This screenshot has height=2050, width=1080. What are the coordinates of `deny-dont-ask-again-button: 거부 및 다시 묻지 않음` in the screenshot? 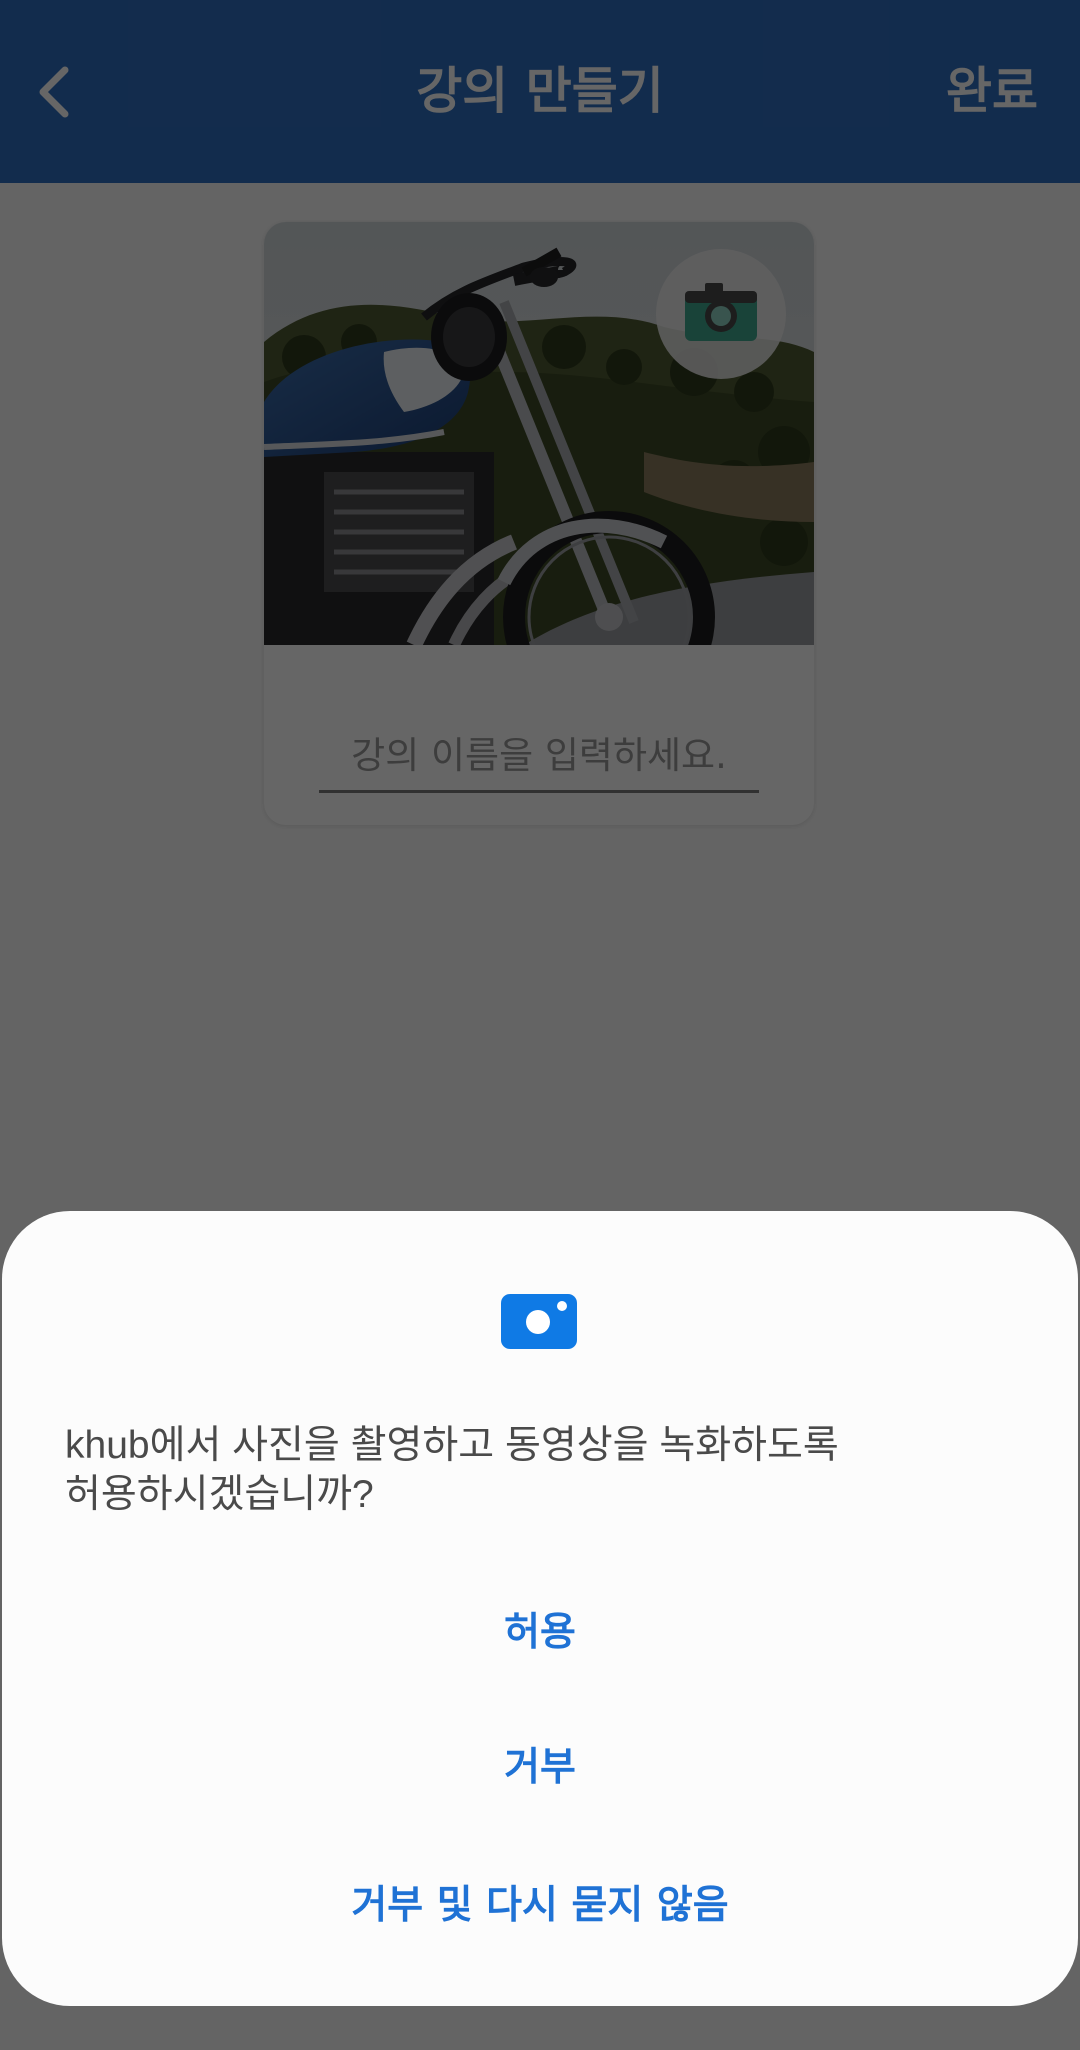 It's located at (540, 1906).